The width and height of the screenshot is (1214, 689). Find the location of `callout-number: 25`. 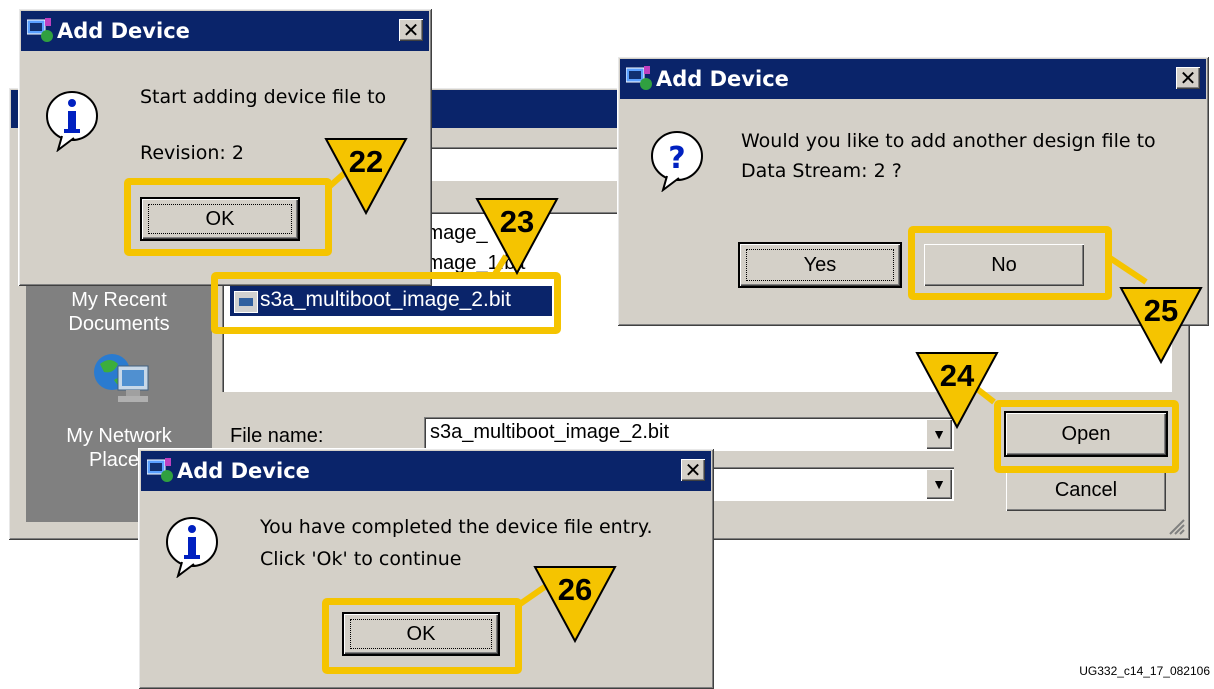

callout-number: 25 is located at coordinates (1161, 310).